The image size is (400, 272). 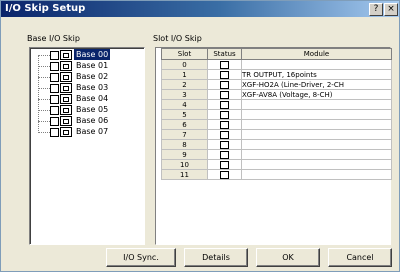 I want to click on table-row: 8, so click(x=276, y=144).